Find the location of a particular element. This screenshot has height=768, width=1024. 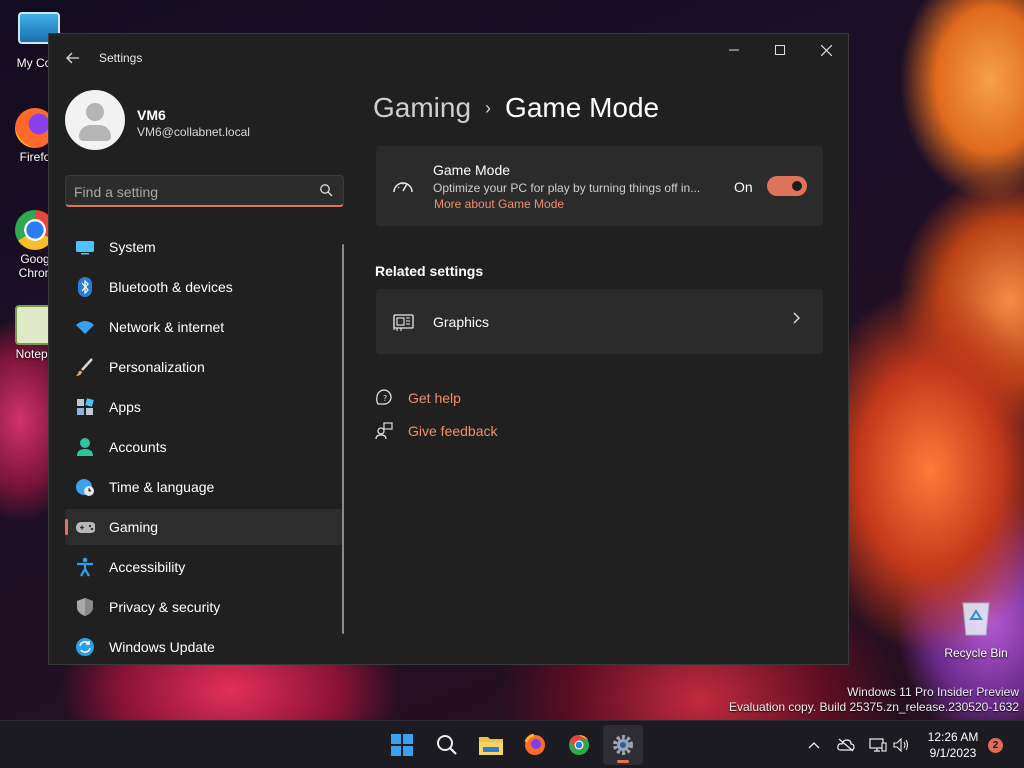

accounts-icon is located at coordinates (85, 447).